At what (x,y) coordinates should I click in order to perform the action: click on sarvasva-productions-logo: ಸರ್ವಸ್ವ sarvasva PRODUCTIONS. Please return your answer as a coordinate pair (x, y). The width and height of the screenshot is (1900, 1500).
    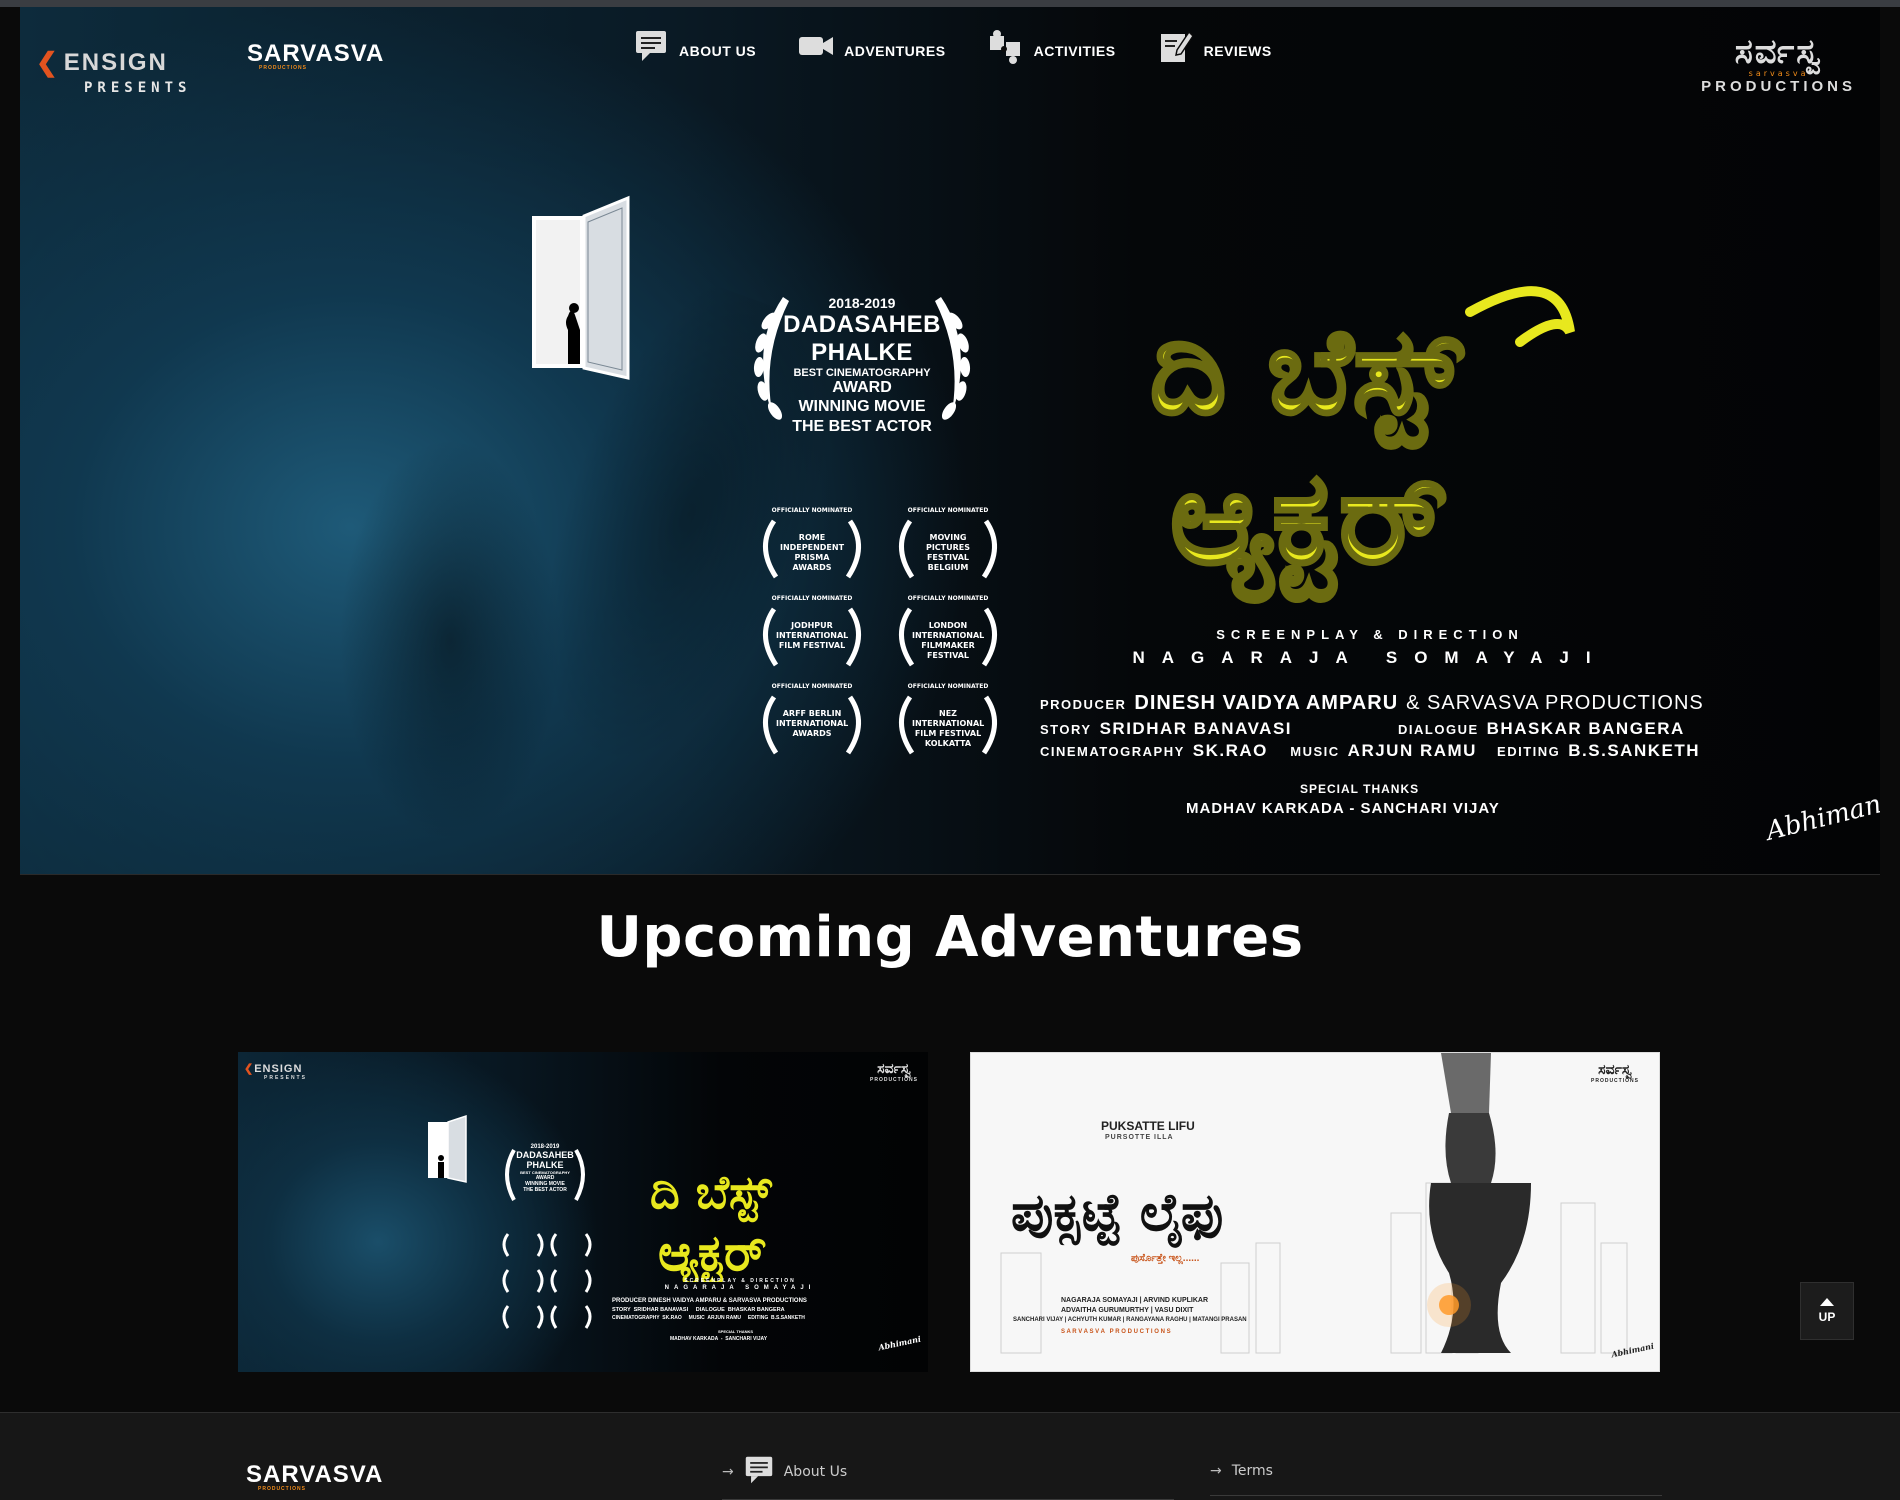
    Looking at the image, I should click on (1778, 65).